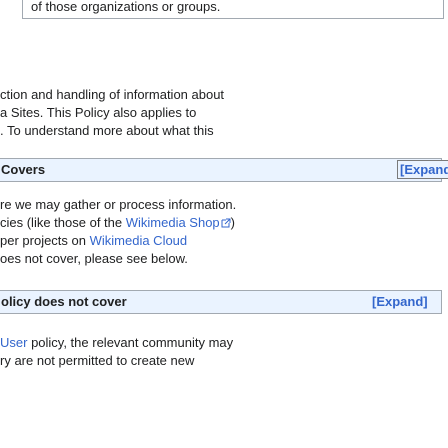  I want to click on top-summary-text: of those organizations or groups., so click(126, 7).